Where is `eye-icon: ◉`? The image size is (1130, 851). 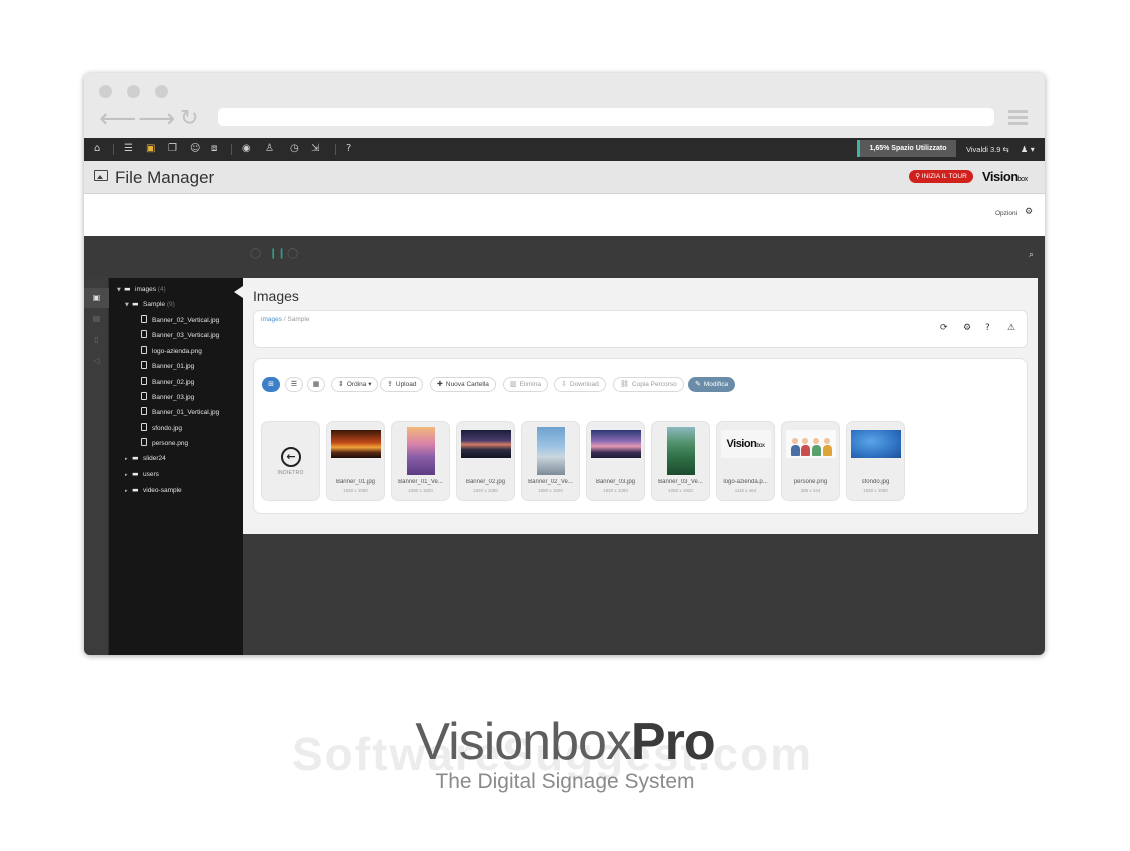
eye-icon: ◉ is located at coordinates (246, 149).